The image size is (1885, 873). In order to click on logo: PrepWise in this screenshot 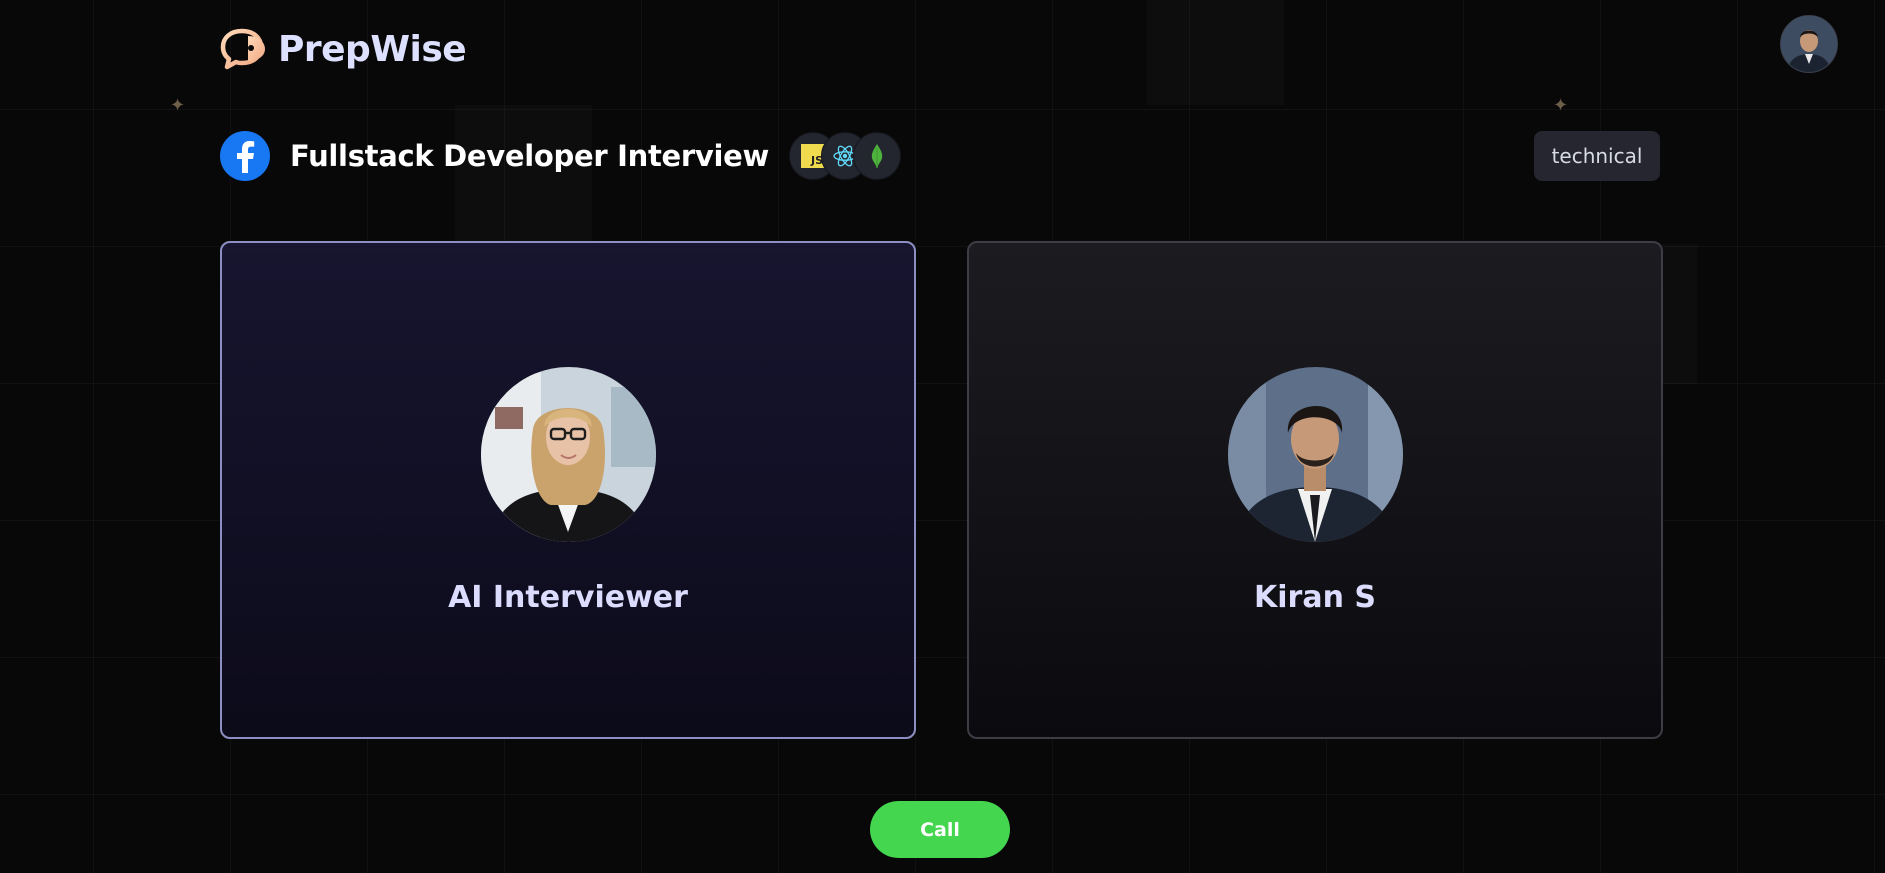, I will do `click(343, 49)`.